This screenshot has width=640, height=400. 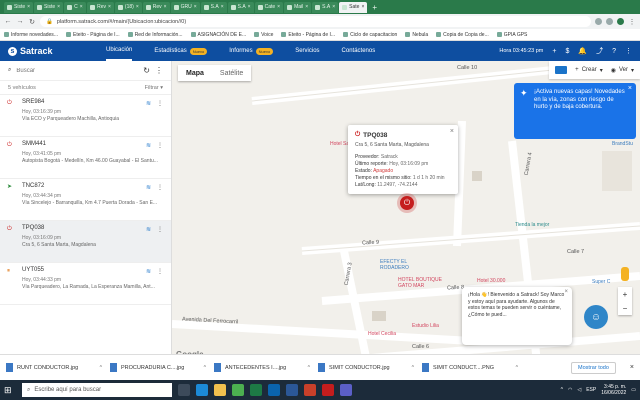 I want to click on poi-label: Tienda la mejor, so click(x=532, y=225).